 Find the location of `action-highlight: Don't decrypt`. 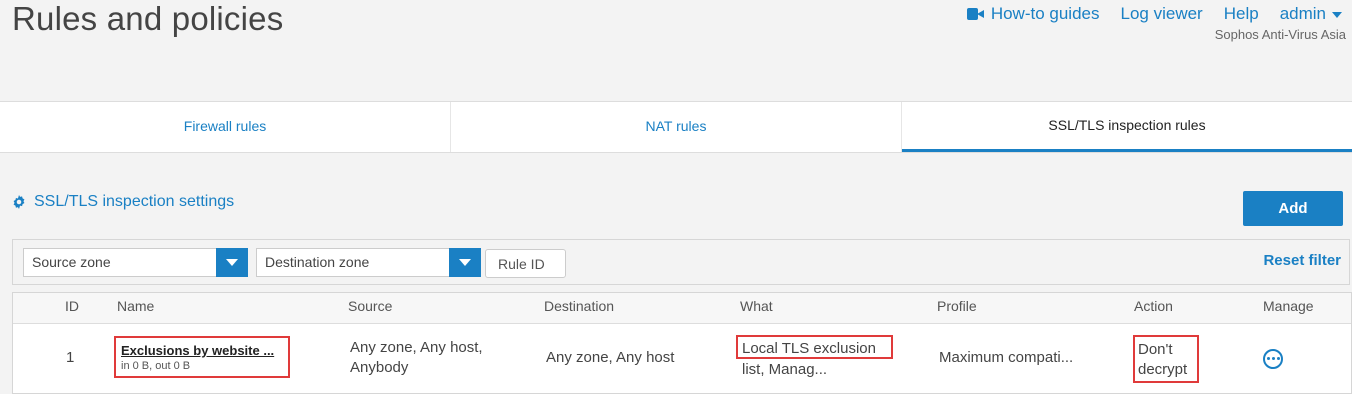

action-highlight: Don't decrypt is located at coordinates (1166, 359).